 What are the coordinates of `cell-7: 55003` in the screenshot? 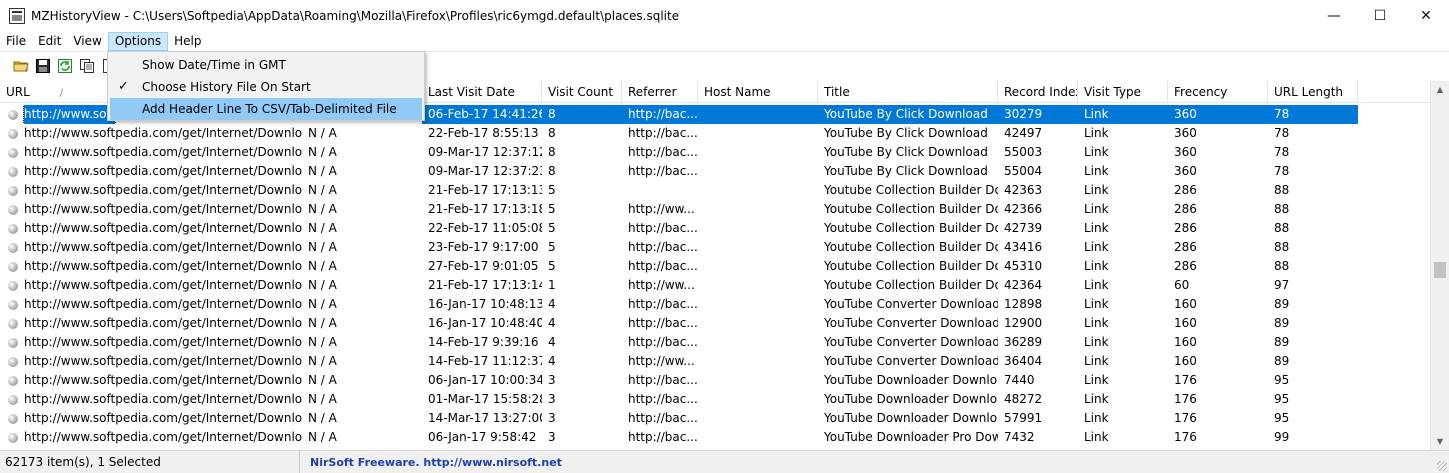 It's located at (1023, 152).